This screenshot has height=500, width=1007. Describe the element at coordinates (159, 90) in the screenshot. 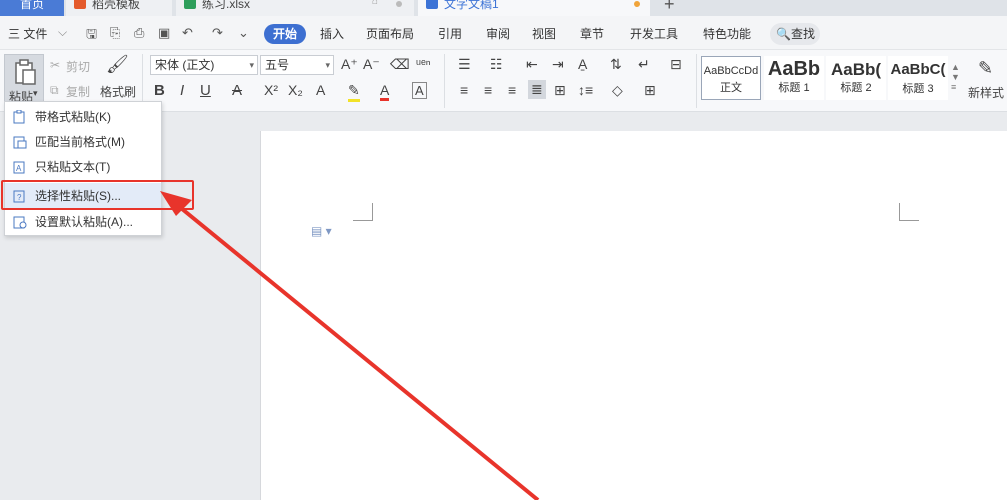

I see `bold-icon: B` at that location.